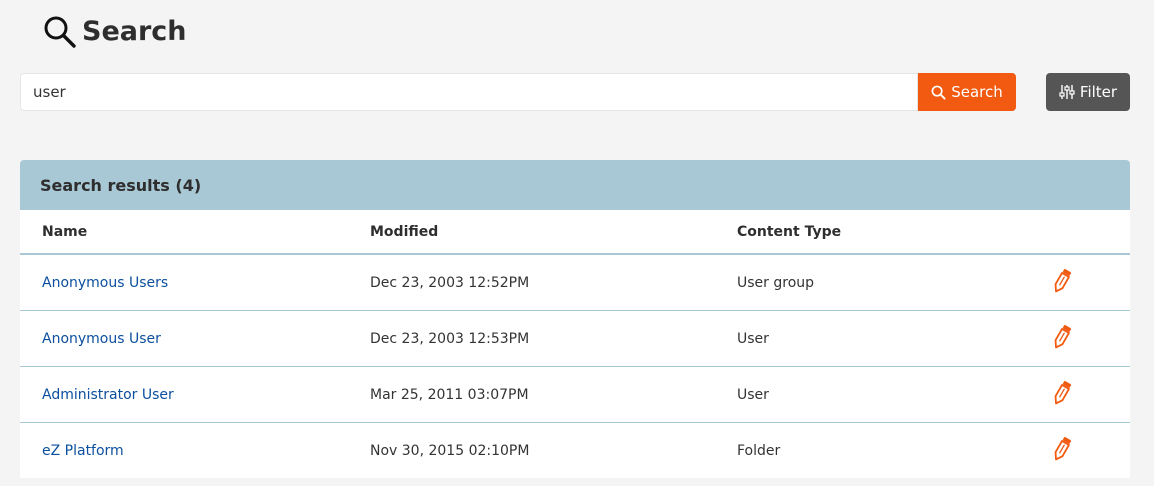  I want to click on column-header-modified: Modified, so click(553, 232).